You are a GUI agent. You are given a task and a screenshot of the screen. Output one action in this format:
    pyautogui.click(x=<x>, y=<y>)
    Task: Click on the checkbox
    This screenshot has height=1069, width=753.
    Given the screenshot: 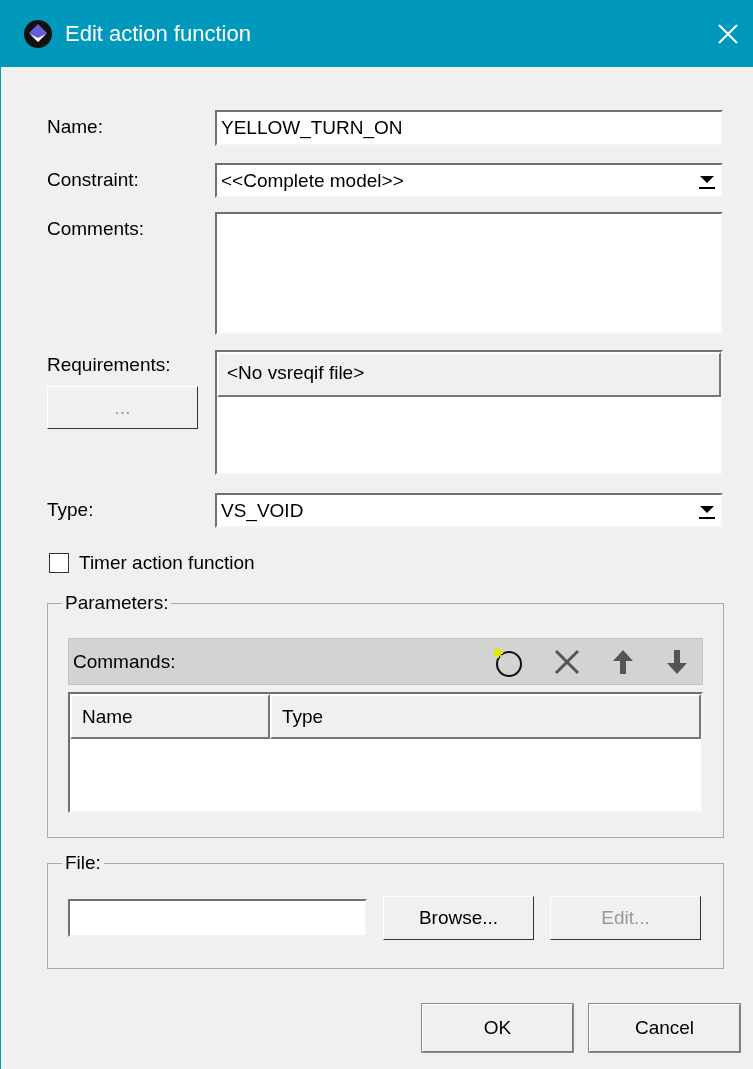 What is the action you would take?
    pyautogui.click(x=59, y=563)
    